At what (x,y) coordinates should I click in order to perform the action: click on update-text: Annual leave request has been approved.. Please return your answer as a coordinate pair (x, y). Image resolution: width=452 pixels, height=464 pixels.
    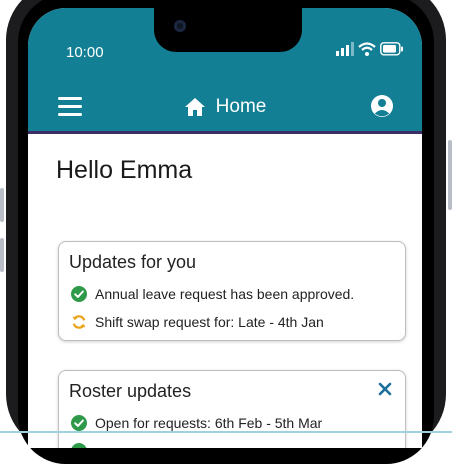
    Looking at the image, I should click on (225, 294).